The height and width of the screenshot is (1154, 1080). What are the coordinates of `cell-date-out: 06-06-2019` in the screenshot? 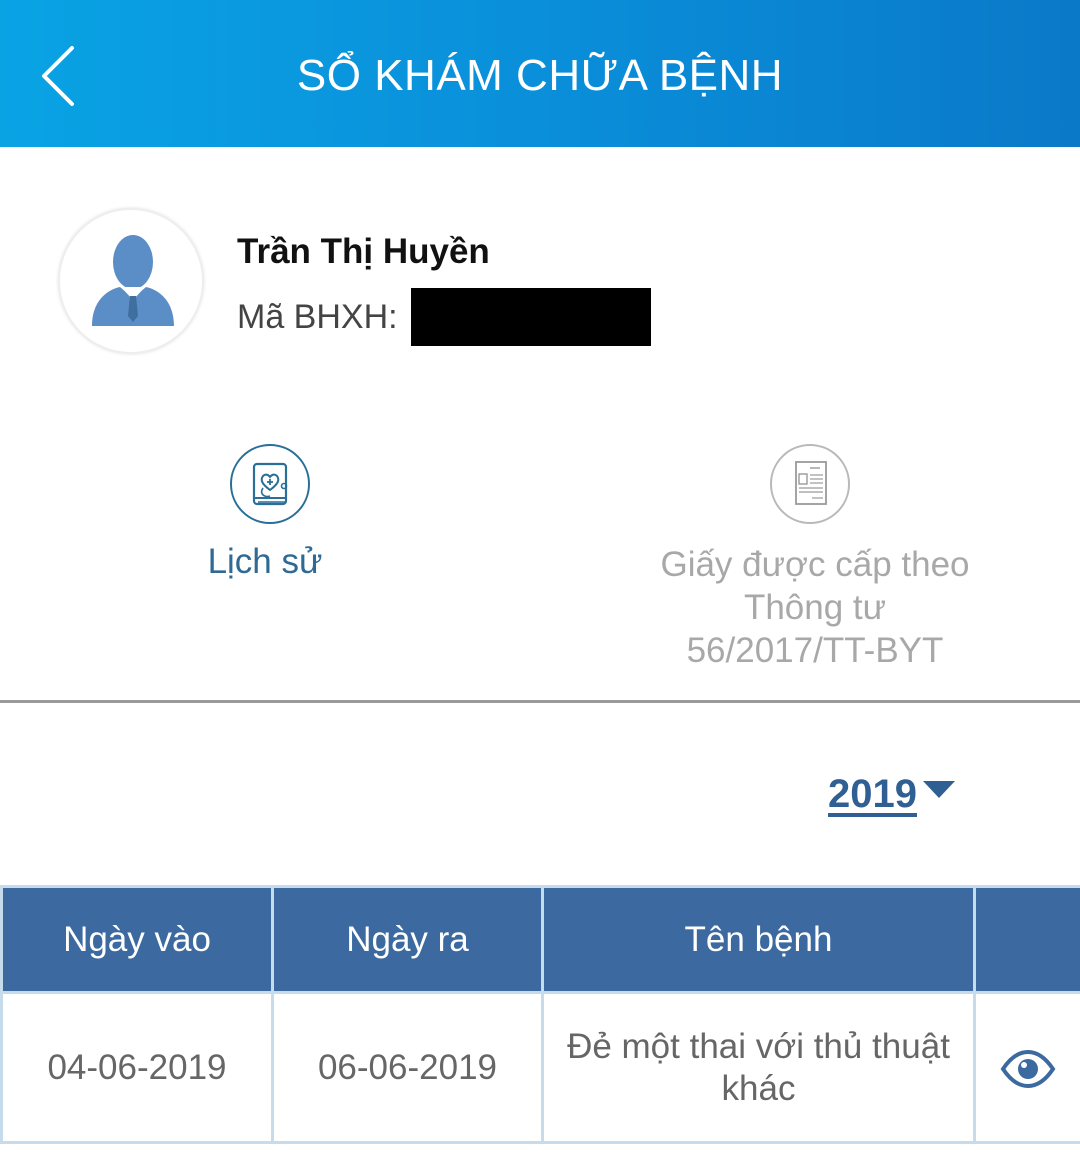 It's located at (407, 1067).